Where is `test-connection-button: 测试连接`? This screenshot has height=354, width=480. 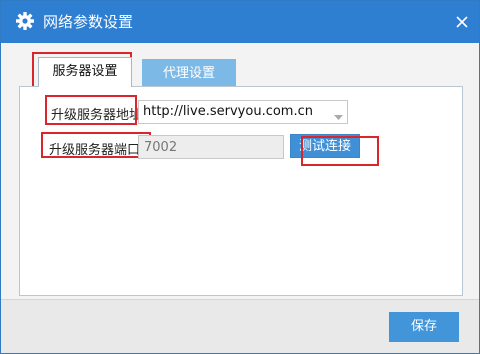
test-connection-button: 测试连接 is located at coordinates (325, 146).